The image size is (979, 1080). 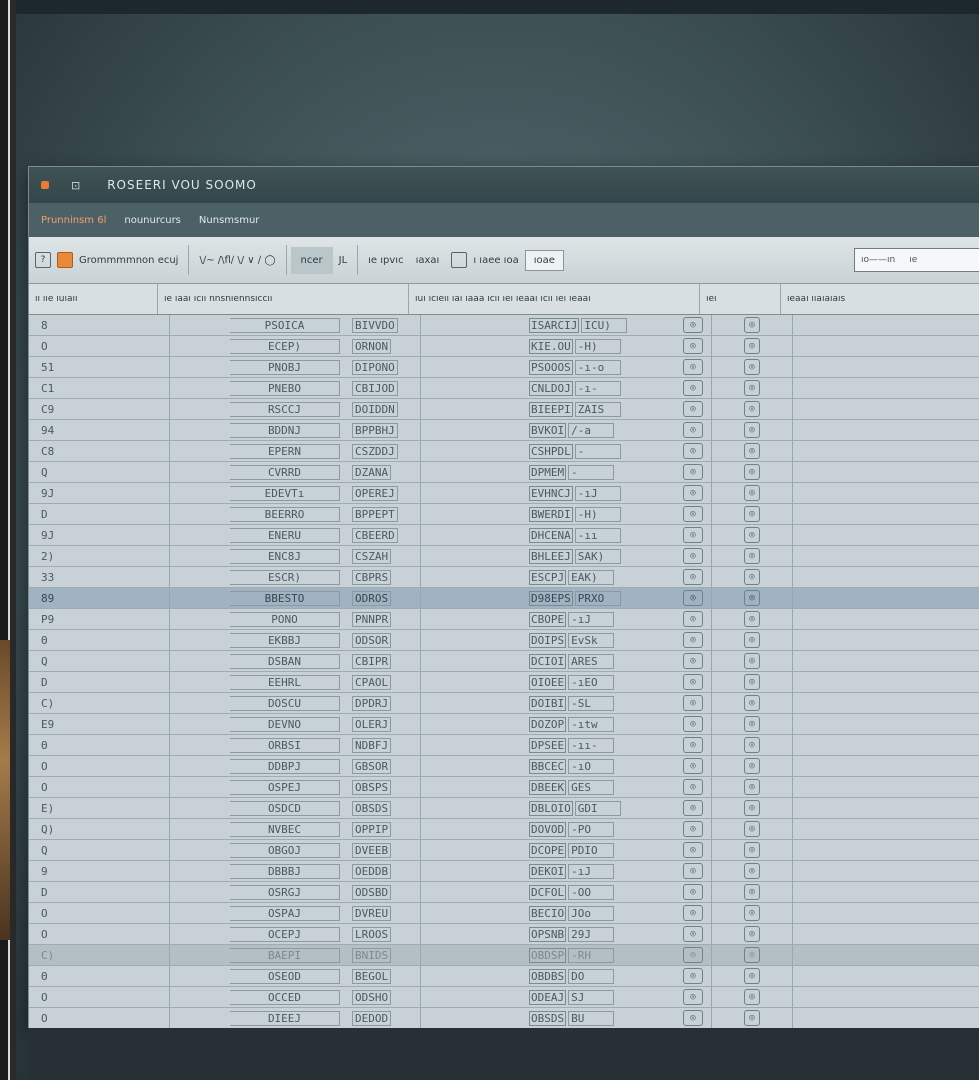 I want to click on table-row: C) DOSCU DPDRJ DOIBI -SL ◎ ◎, so click(x=504, y=703).